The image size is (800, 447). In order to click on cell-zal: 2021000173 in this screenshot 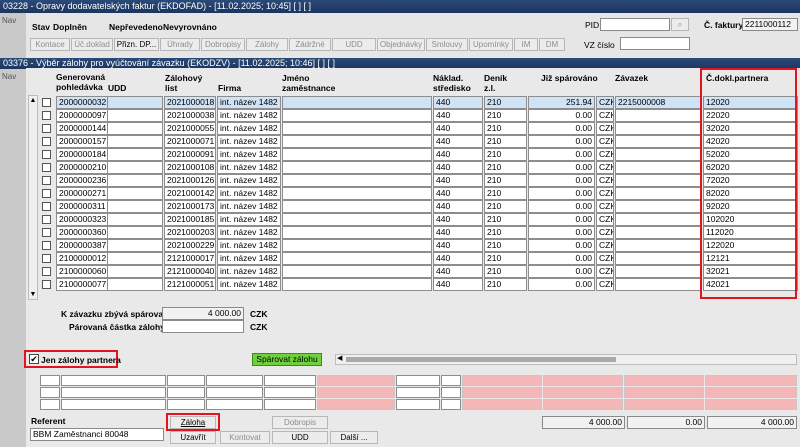, I will do `click(190, 206)`.